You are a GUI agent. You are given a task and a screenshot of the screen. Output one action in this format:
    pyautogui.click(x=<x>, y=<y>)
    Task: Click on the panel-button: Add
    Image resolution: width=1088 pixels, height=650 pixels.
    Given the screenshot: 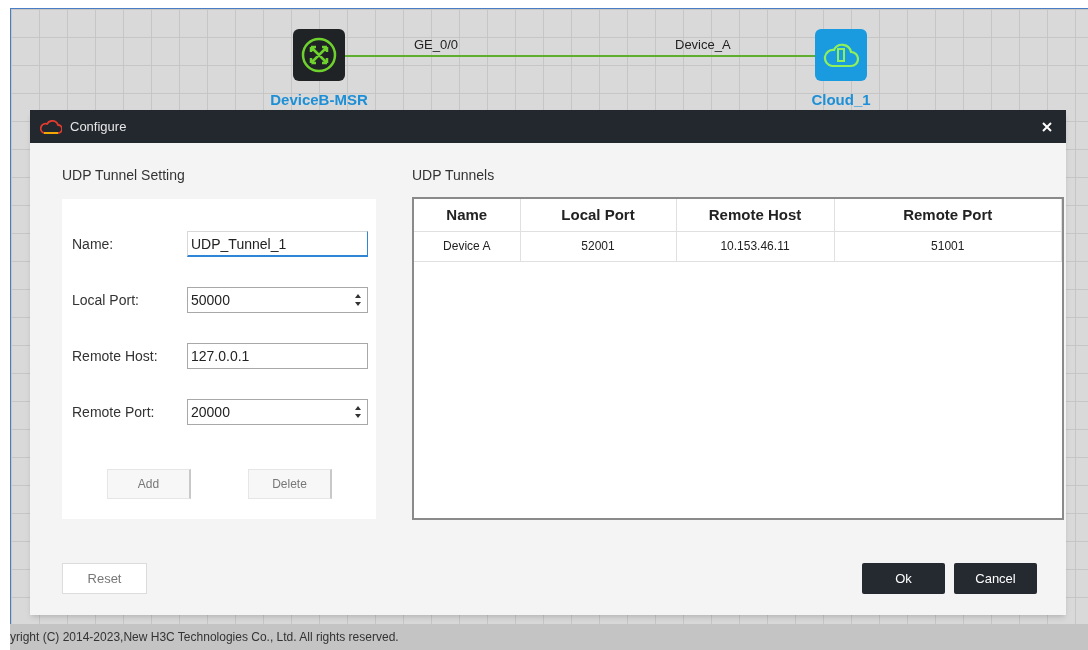 What is the action you would take?
    pyautogui.click(x=149, y=484)
    